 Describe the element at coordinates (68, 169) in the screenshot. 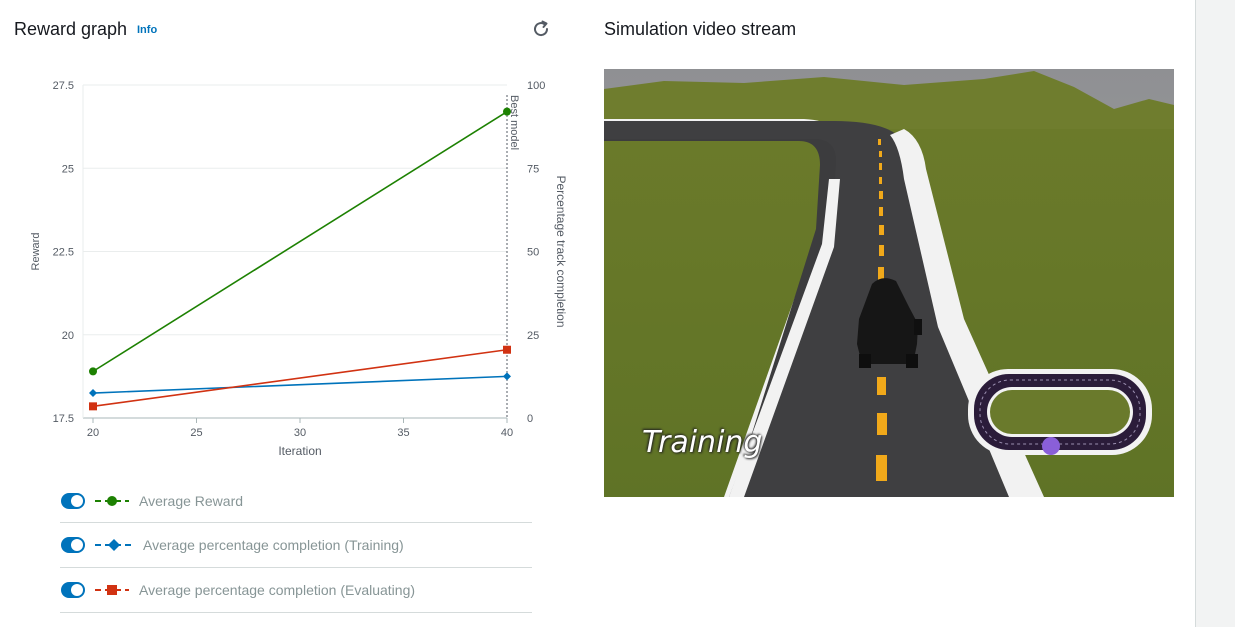

I see `y-tick-label: 25` at that location.